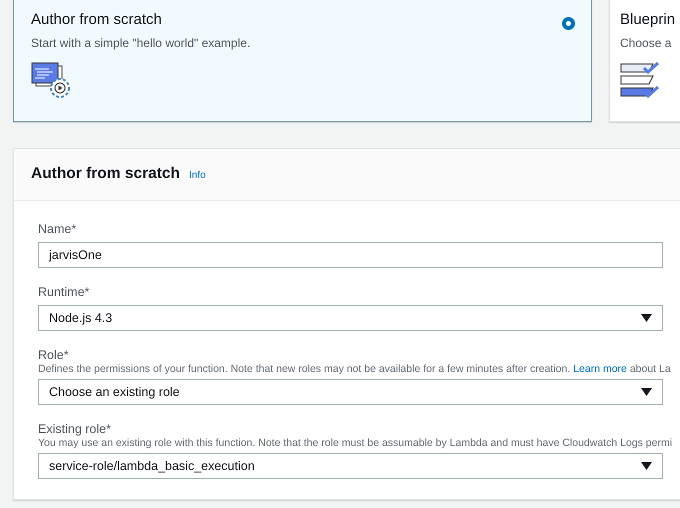 Image resolution: width=680 pixels, height=508 pixels. I want to click on option-title: Author from scratch, so click(96, 19).